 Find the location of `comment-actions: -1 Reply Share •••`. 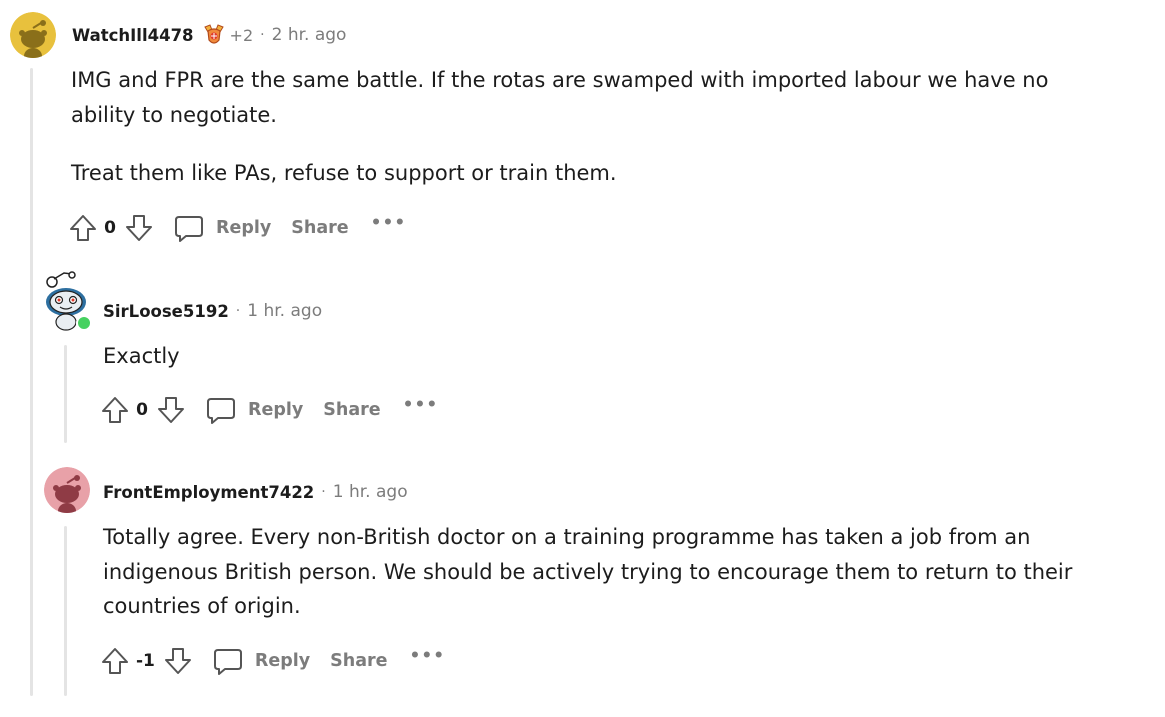

comment-actions: -1 Reply Share ••• is located at coordinates (271, 661).